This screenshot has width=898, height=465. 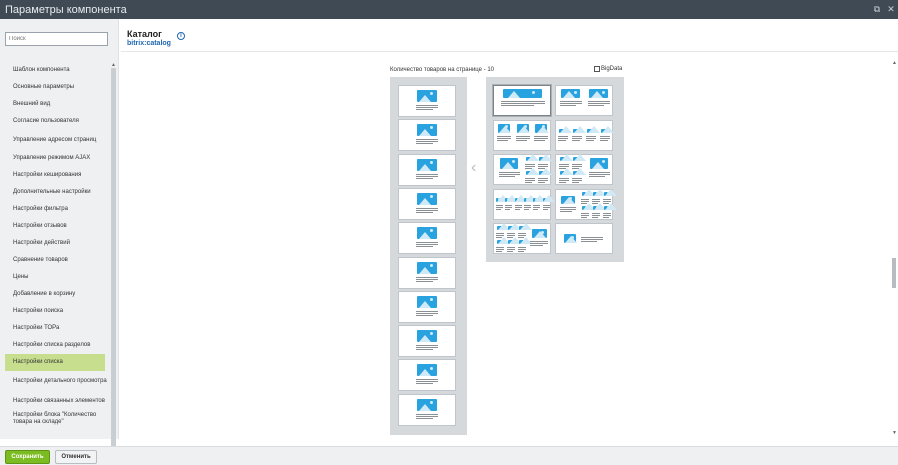 I want to click on expand-icon: ⧉, so click(x=877, y=9).